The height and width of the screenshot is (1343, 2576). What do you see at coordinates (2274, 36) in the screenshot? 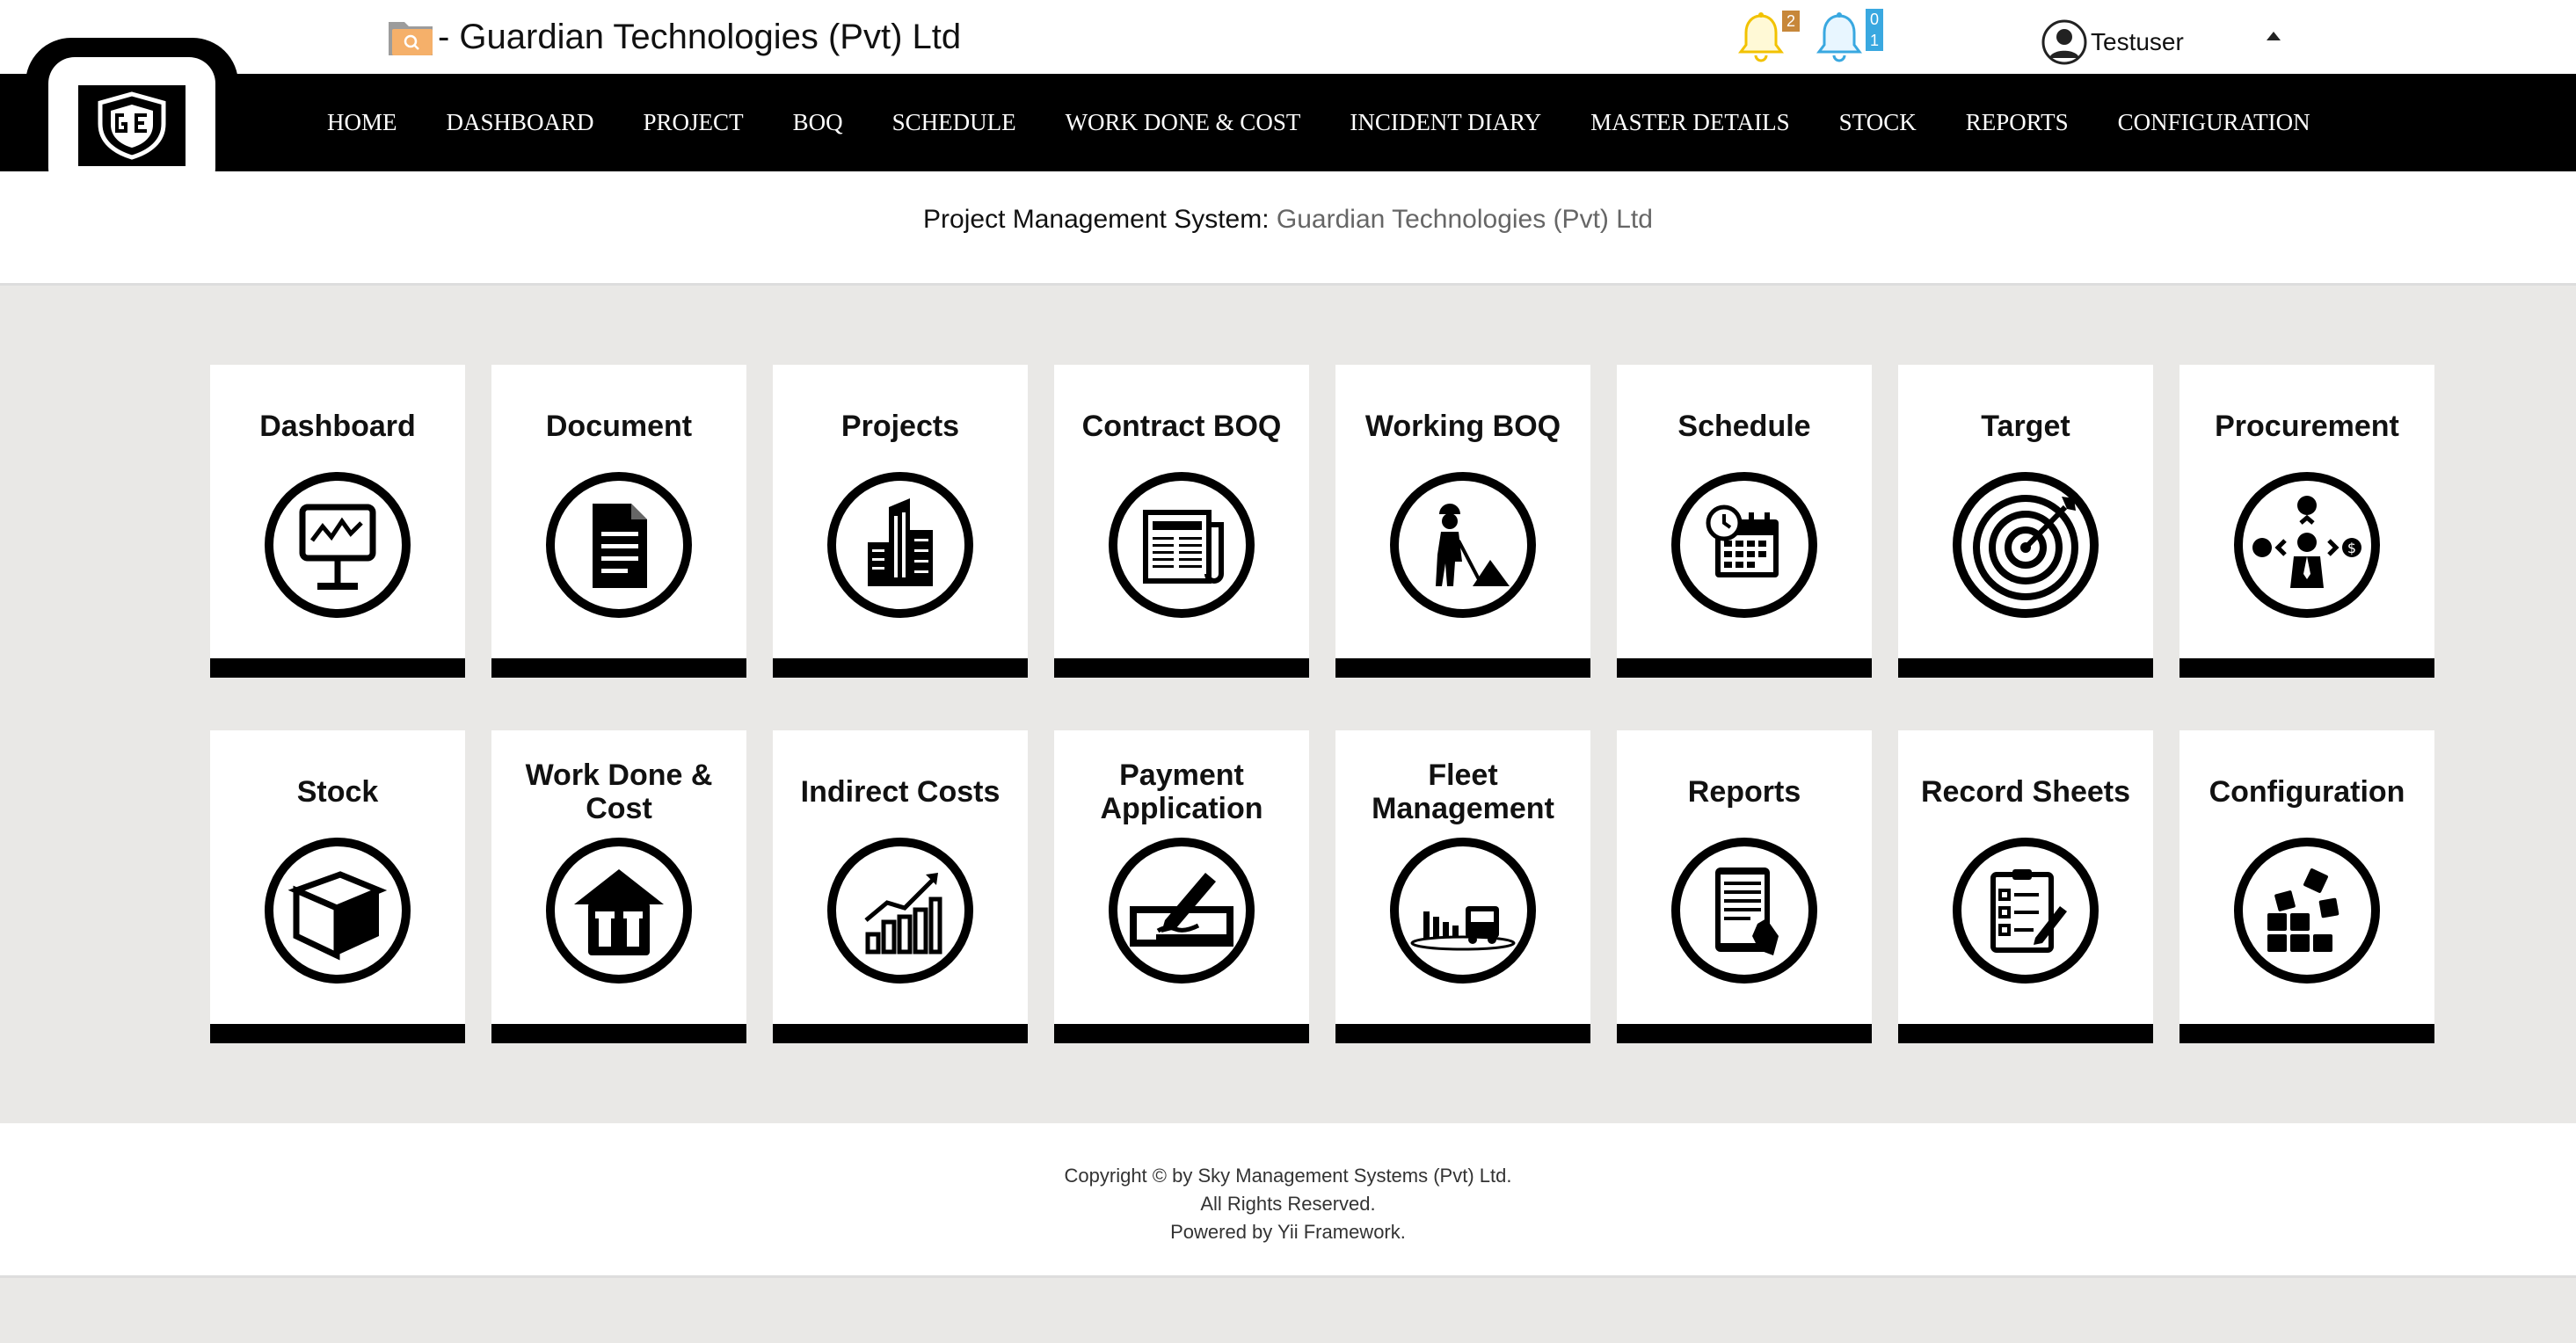
I see `user-menu-caret-icon` at bounding box center [2274, 36].